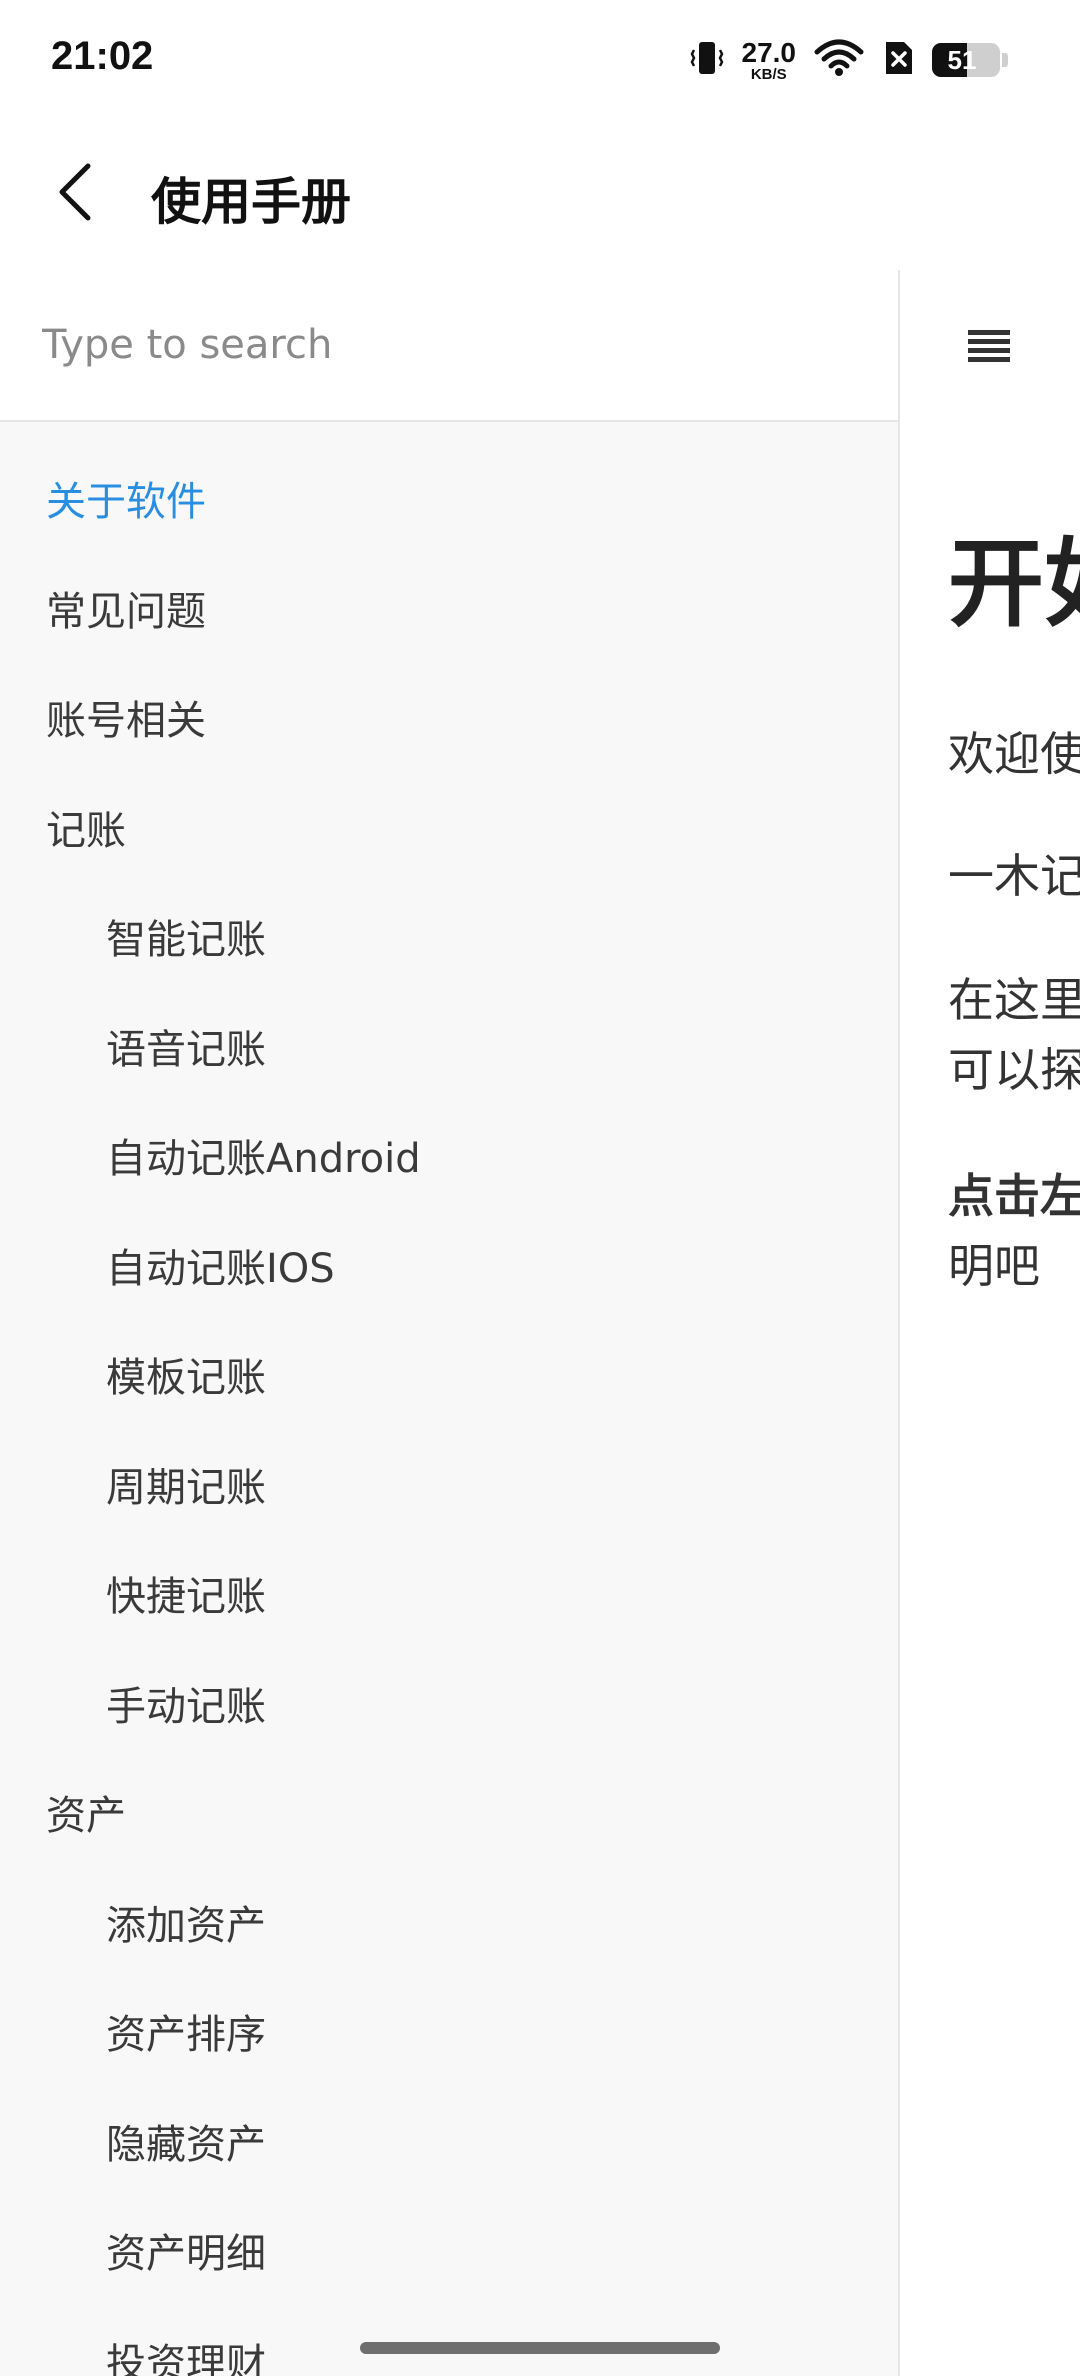  What do you see at coordinates (126, 721) in the screenshot?
I see `sidebar-item: 账号相关` at bounding box center [126, 721].